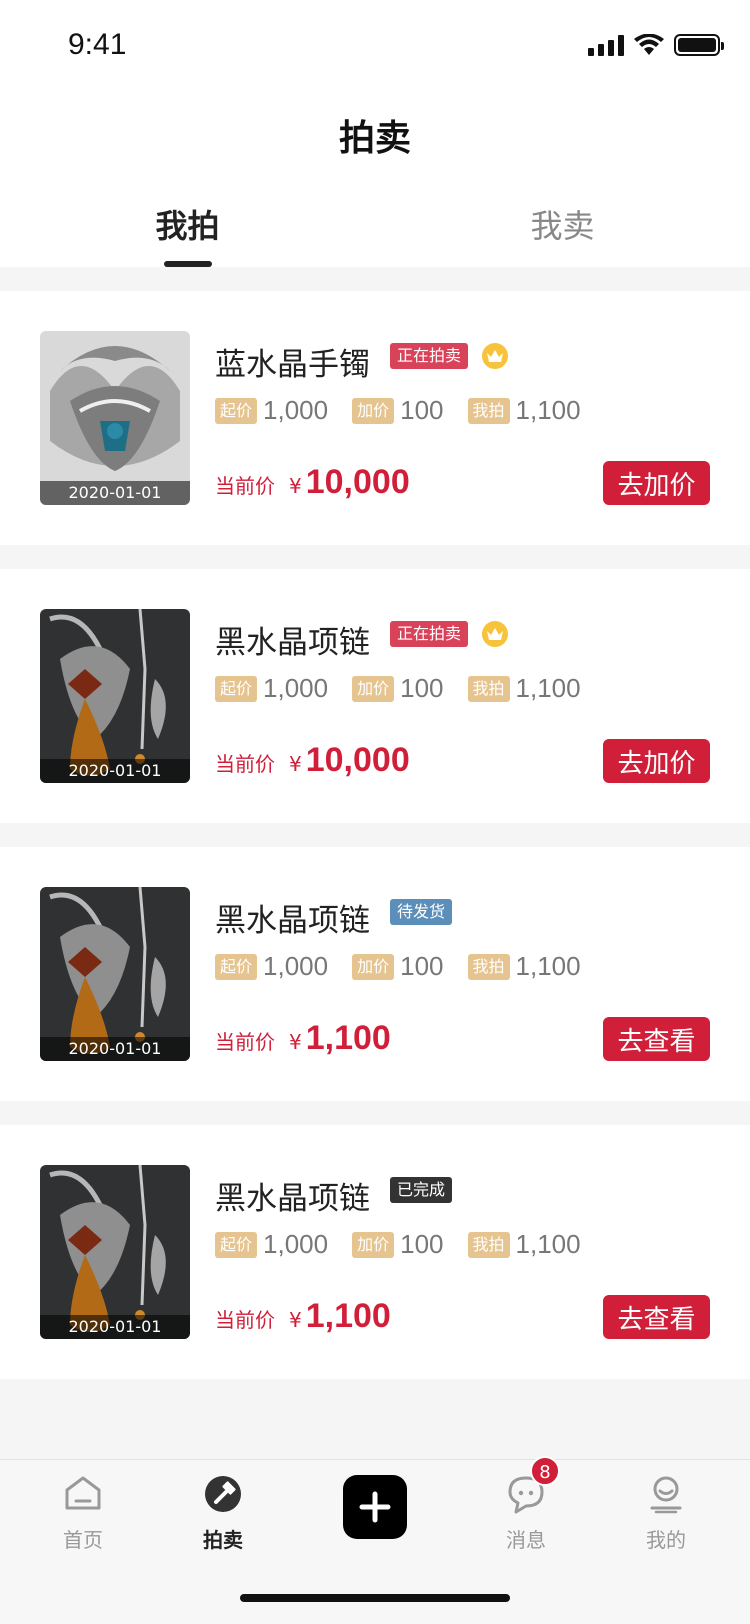 Image resolution: width=750 pixels, height=1624 pixels. Describe the element at coordinates (375, 45) in the screenshot. I see `status-bar: 9:41` at that location.